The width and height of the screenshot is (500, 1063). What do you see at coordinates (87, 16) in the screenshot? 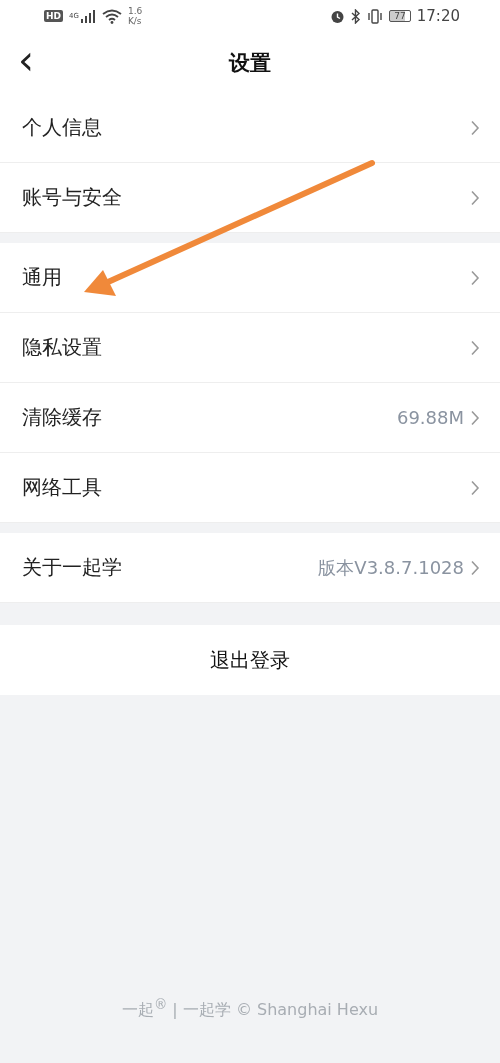
I see `signal-icon` at bounding box center [87, 16].